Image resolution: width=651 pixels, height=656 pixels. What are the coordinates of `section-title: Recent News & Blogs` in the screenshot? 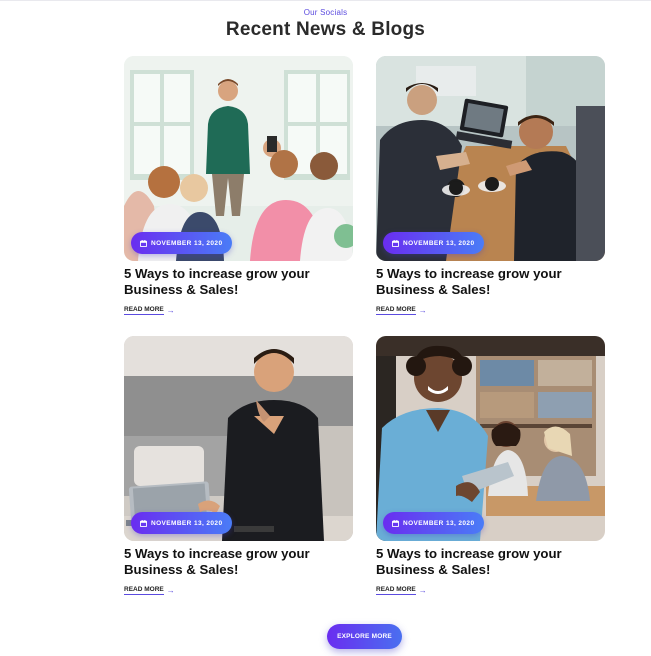 It's located at (325, 29).